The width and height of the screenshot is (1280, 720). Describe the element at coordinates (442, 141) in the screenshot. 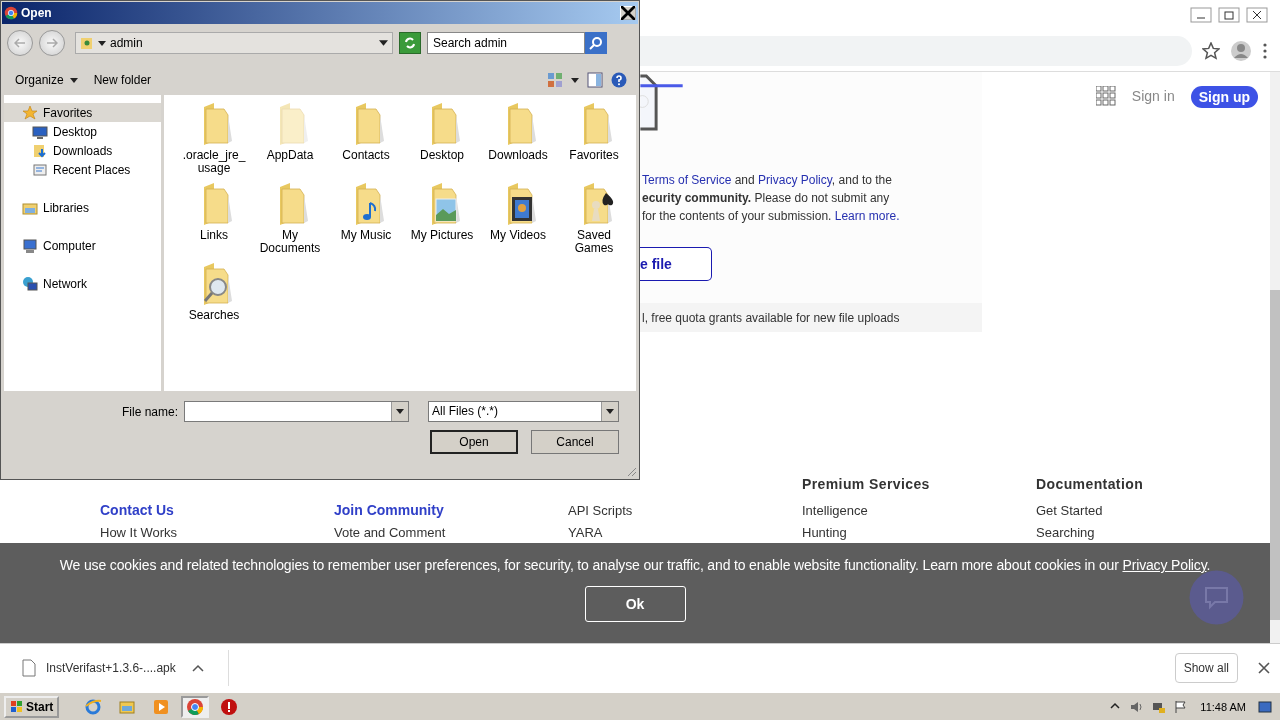

I see `folder-item: Desktop` at that location.